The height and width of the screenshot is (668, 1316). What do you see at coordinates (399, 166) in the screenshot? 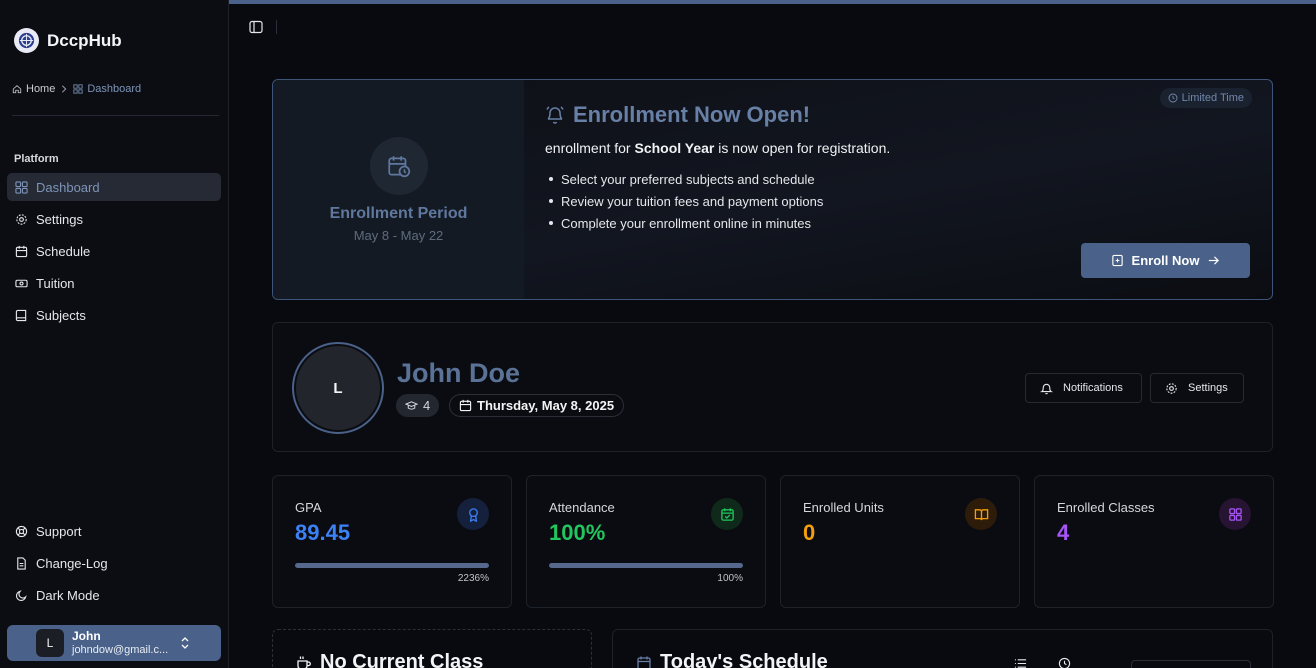
I see `calendar-clock-icon` at bounding box center [399, 166].